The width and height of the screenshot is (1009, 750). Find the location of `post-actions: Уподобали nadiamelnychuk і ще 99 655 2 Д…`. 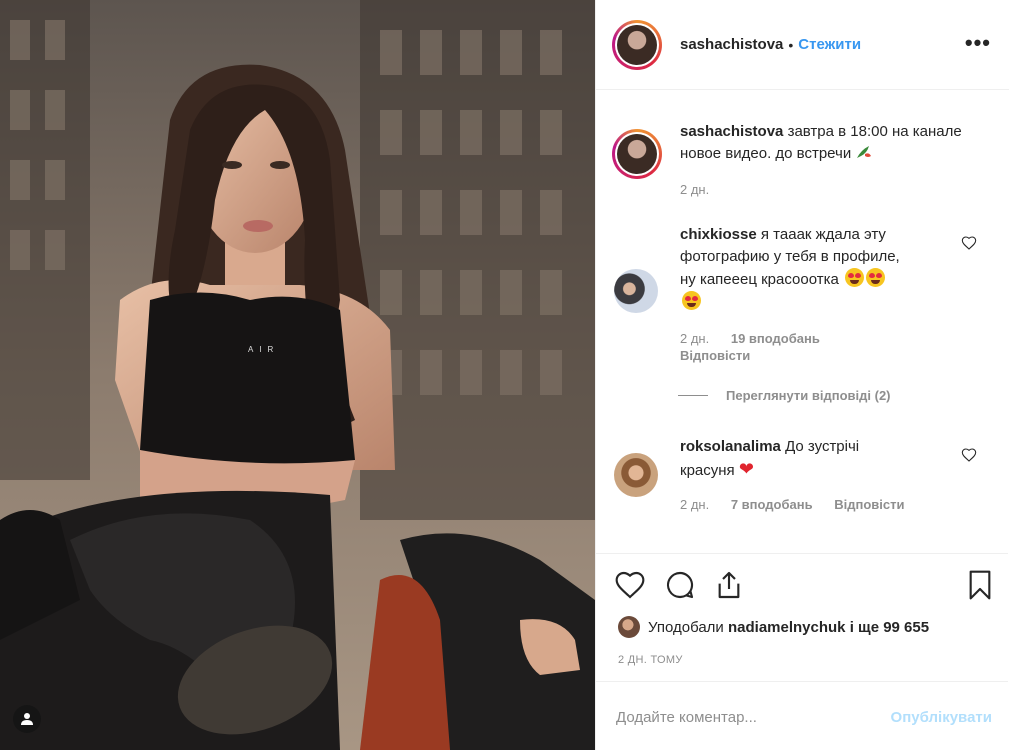

post-actions: Уподобали nadiamelnychuk і ще 99 655 2 Д… is located at coordinates (802, 617).